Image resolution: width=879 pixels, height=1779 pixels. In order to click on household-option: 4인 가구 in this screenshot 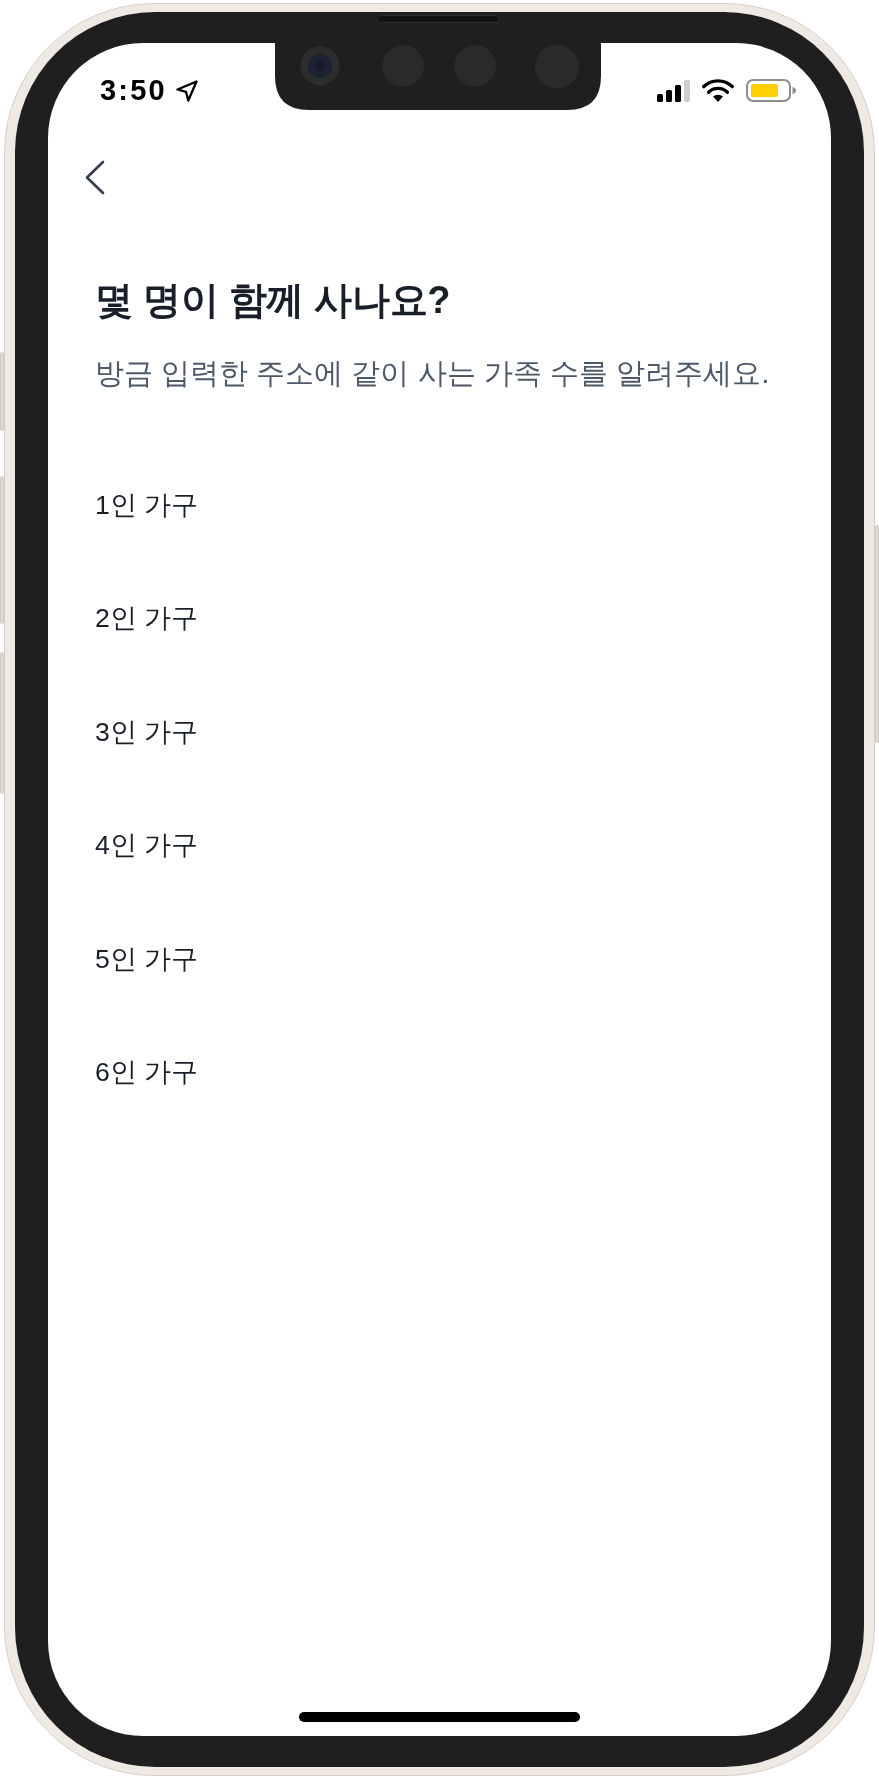, I will do `click(147, 845)`.